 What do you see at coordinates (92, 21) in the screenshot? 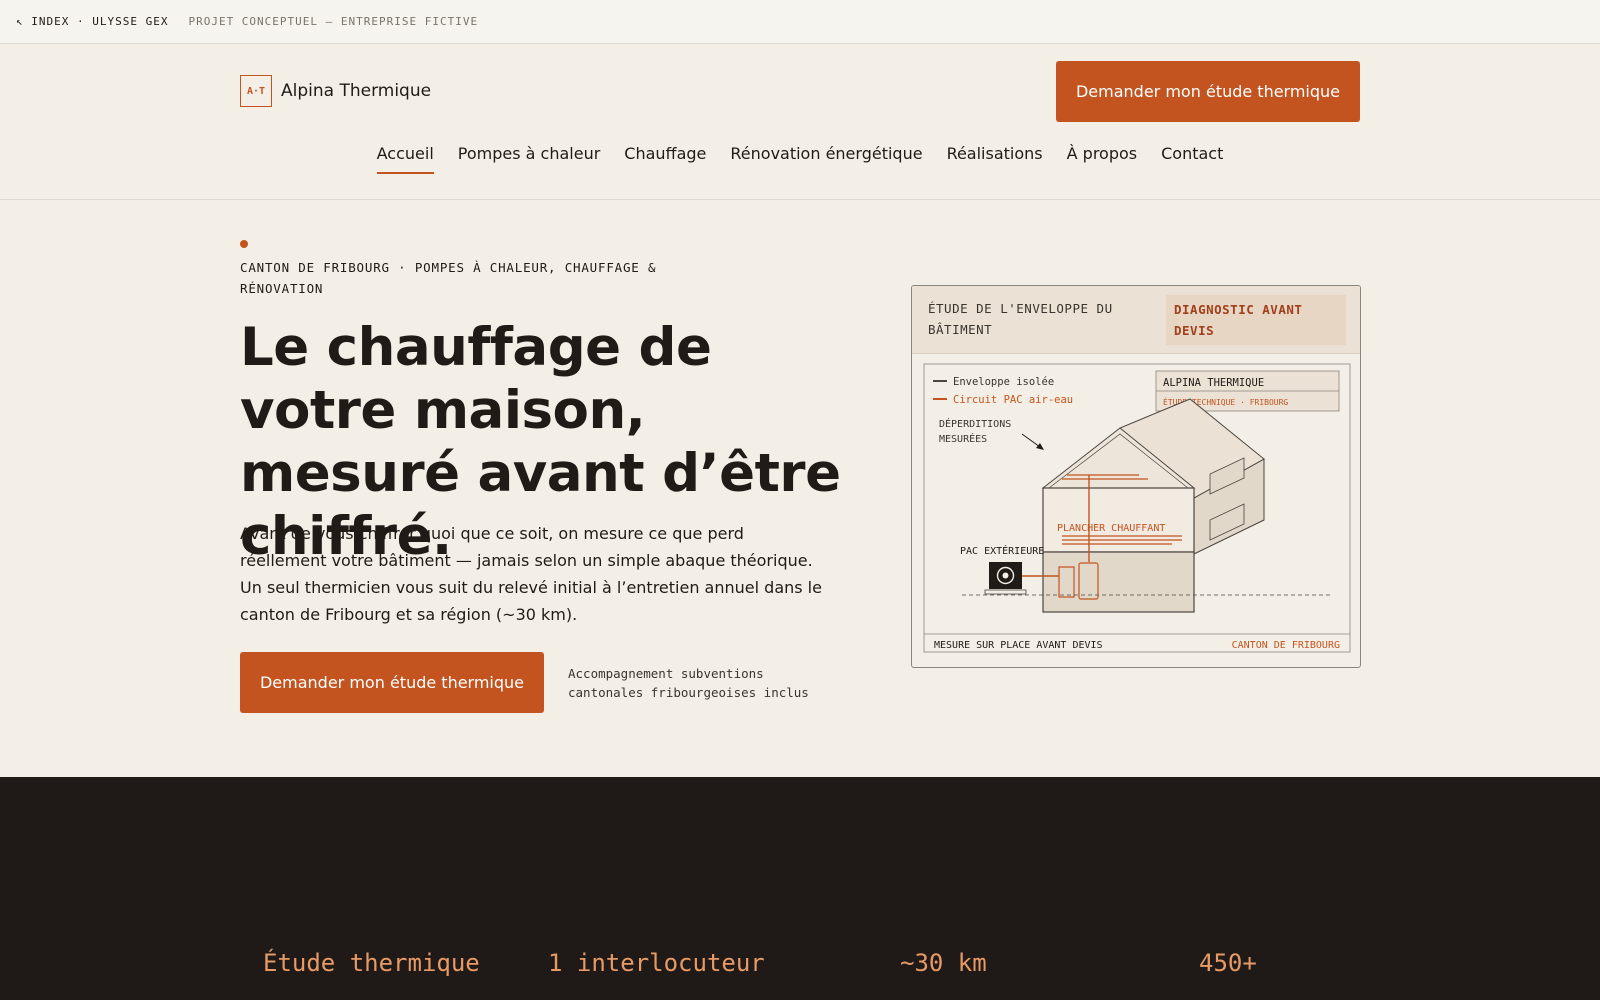
I see `index-back-link: ↖ INDEX · ULYSSE GEX` at bounding box center [92, 21].